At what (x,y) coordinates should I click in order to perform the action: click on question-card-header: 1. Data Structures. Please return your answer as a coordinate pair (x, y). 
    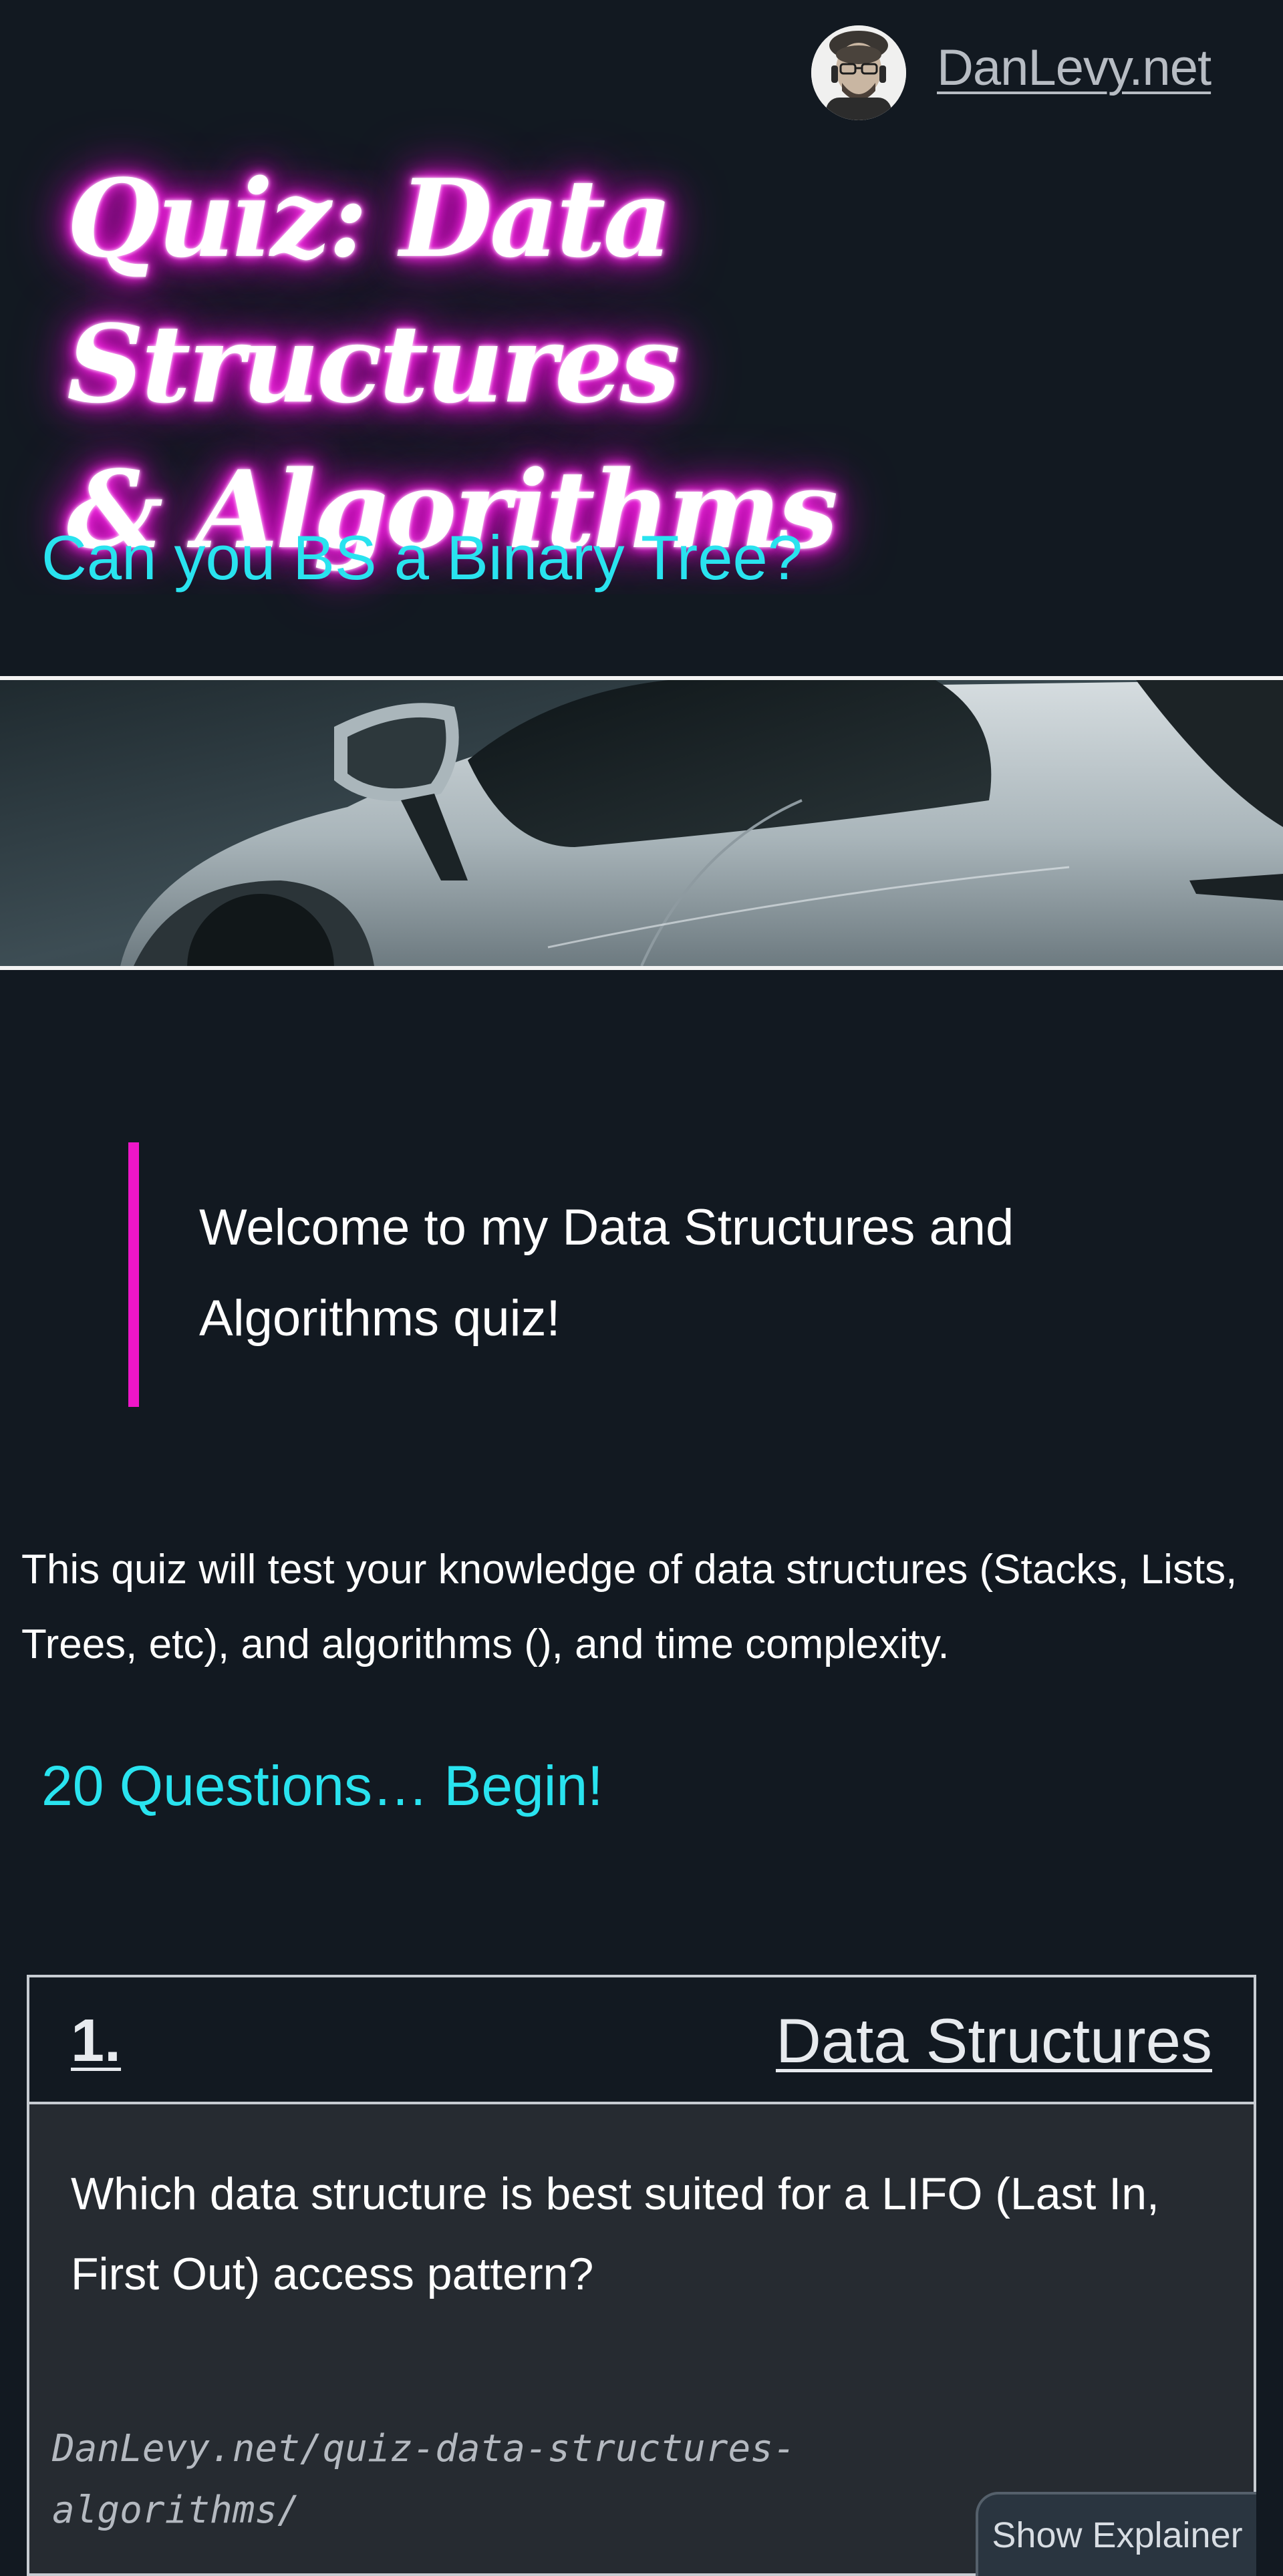
    Looking at the image, I should click on (641, 2040).